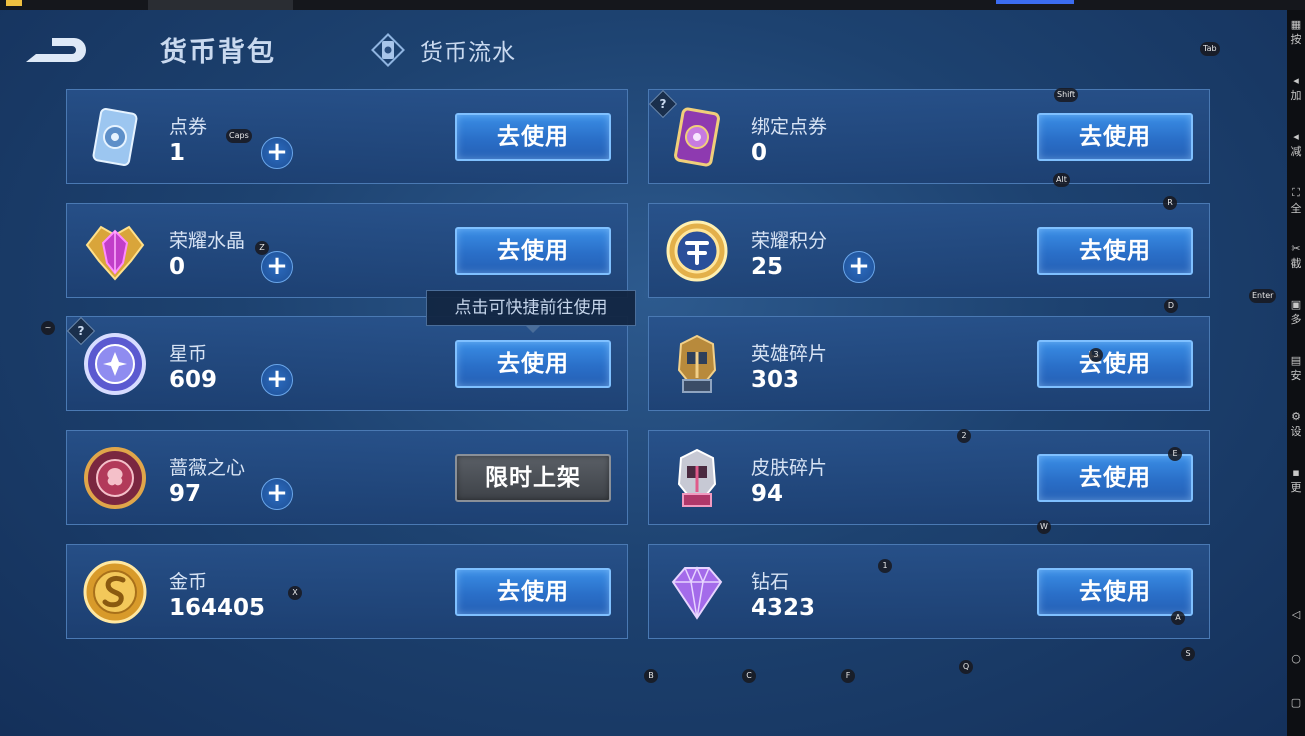 The height and width of the screenshot is (736, 1305). Describe the element at coordinates (347, 591) in the screenshot. I see `currency-card-gold: 金币 164405 去使用` at that location.